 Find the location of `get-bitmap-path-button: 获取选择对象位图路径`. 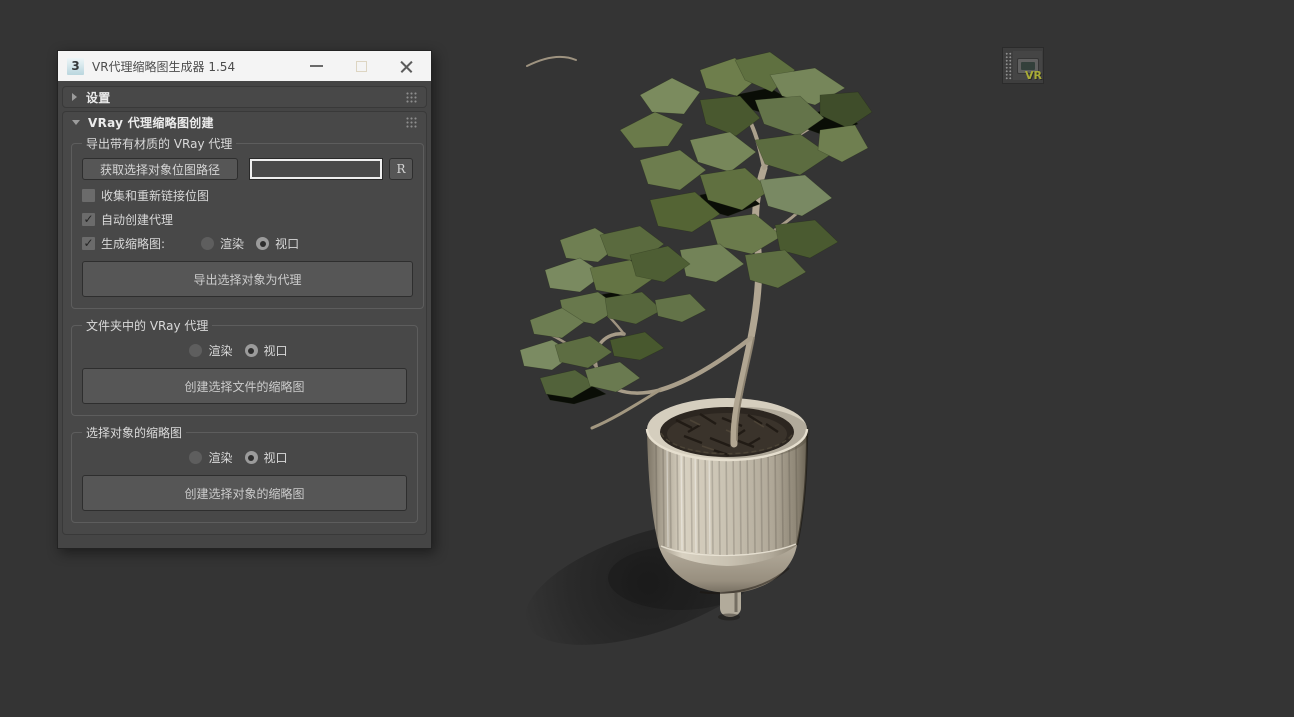

get-bitmap-path-button: 获取选择对象位图路径 is located at coordinates (160, 169).